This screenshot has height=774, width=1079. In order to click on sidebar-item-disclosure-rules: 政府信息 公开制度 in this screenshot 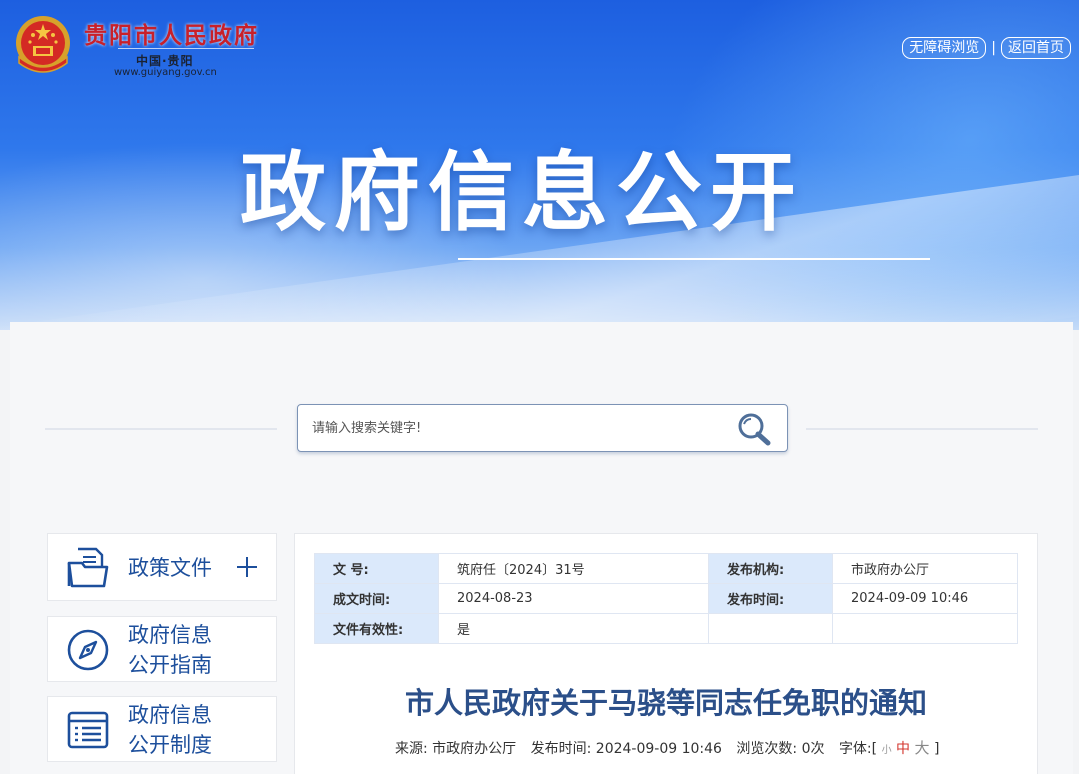, I will do `click(162, 729)`.